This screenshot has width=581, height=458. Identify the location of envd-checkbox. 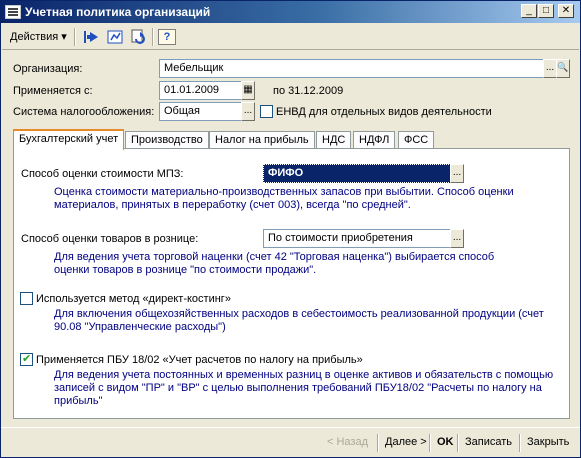
(266, 111).